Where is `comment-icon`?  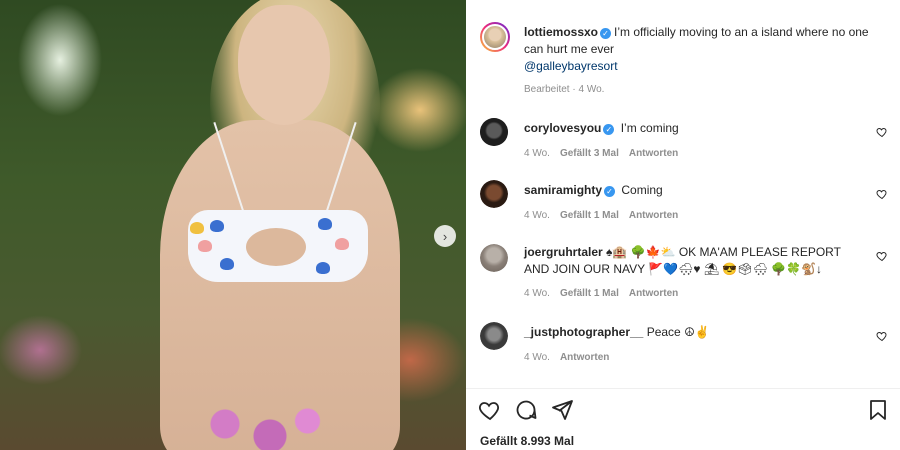
comment-icon is located at coordinates (526, 410).